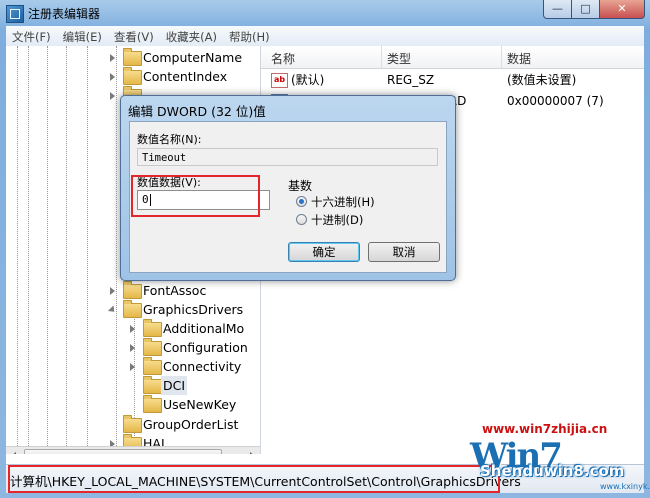  Describe the element at coordinates (625, 486) in the screenshot. I see `watermark-small-url: www.kxinyk.com` at that location.